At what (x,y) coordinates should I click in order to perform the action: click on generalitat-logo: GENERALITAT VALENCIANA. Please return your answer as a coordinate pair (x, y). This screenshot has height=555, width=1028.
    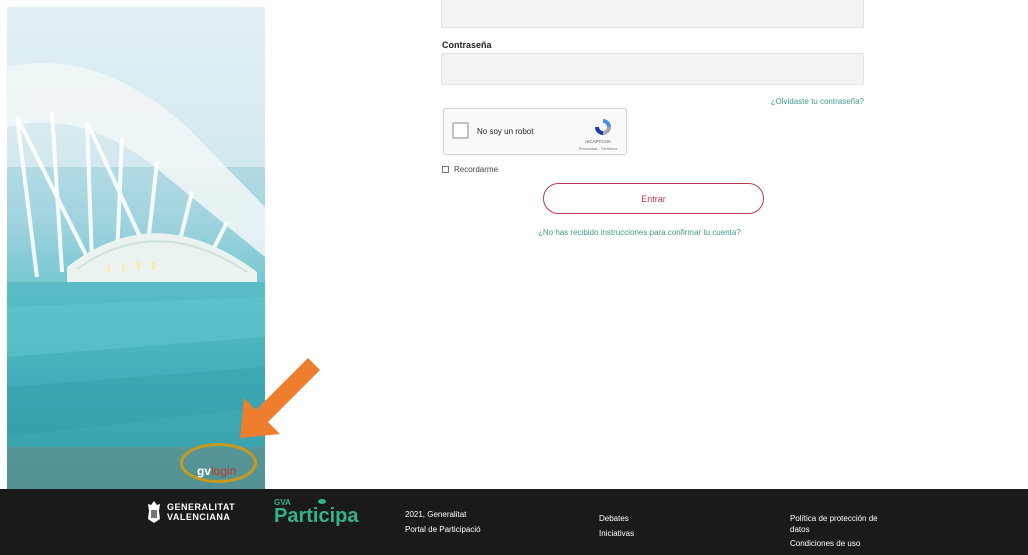
    Looking at the image, I should click on (191, 512).